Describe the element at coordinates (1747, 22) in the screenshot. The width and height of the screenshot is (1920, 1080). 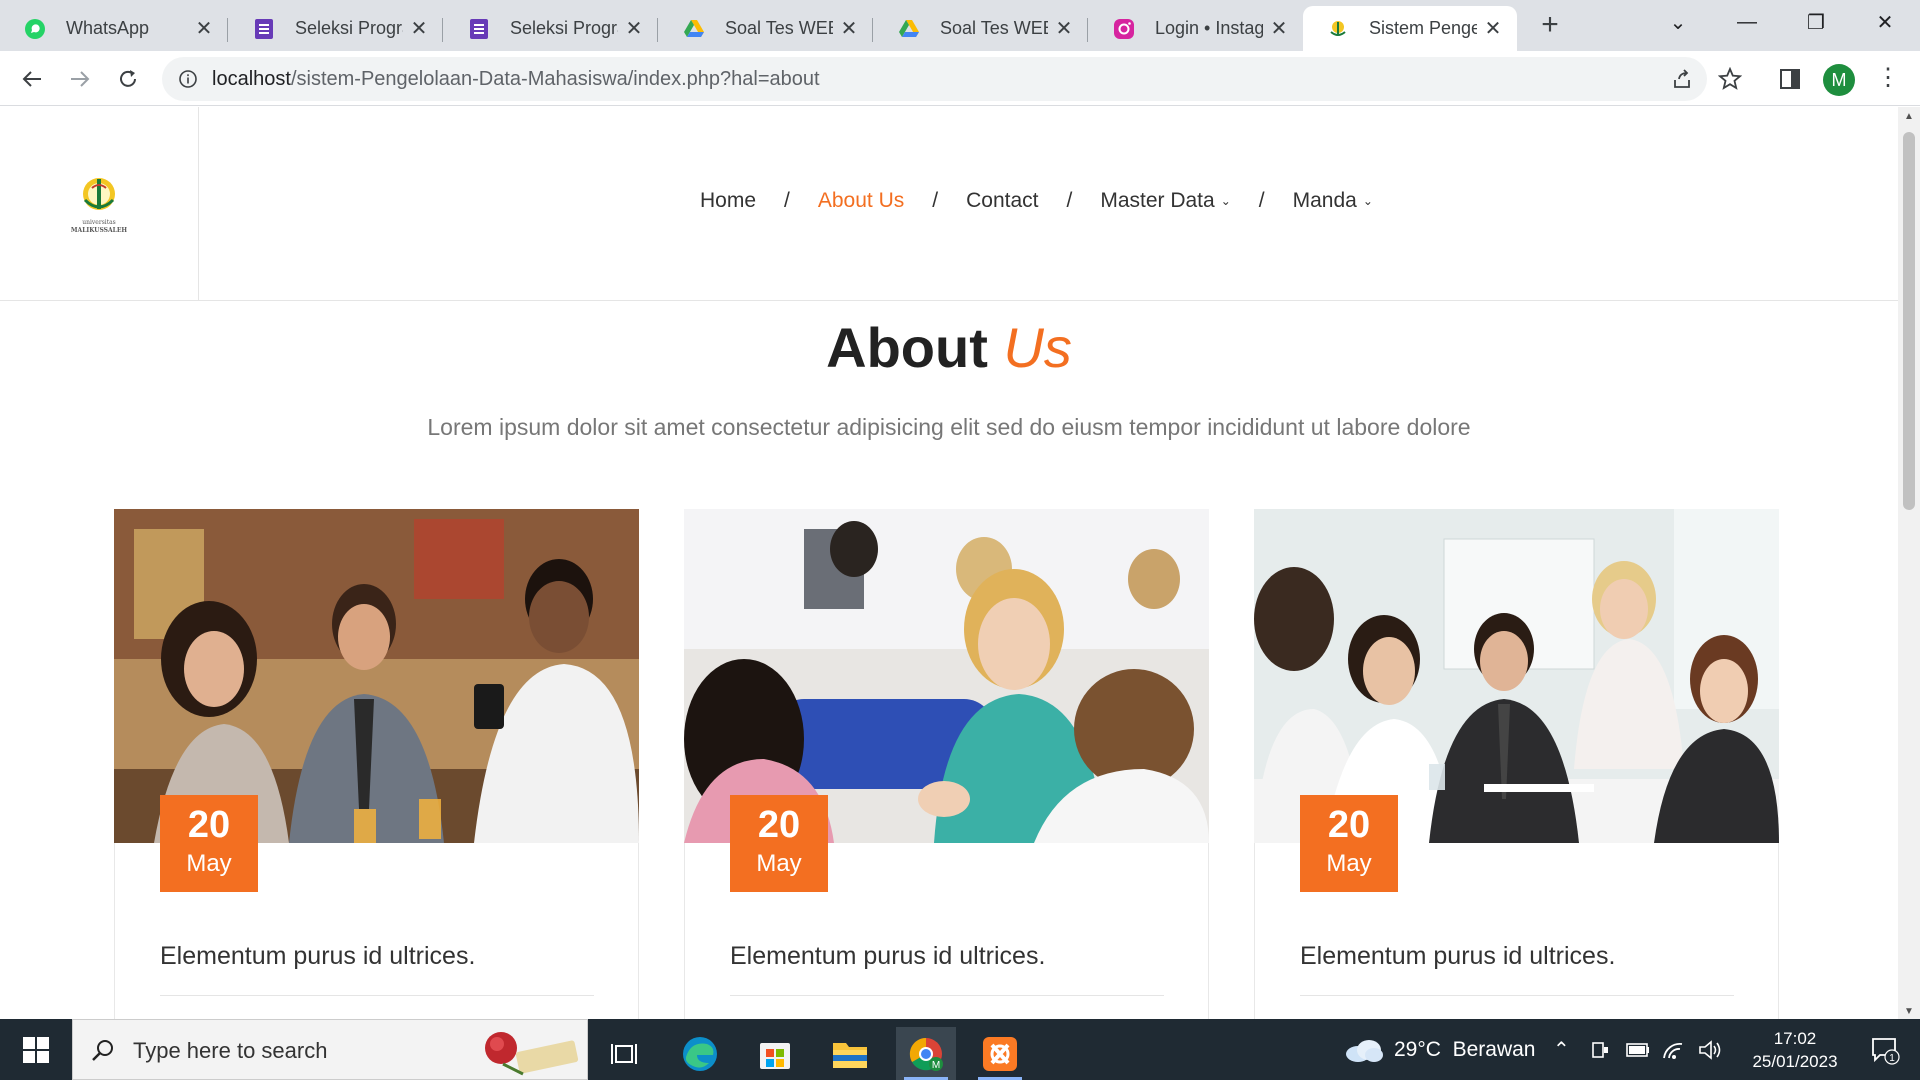
I see `minimize-button: —` at that location.